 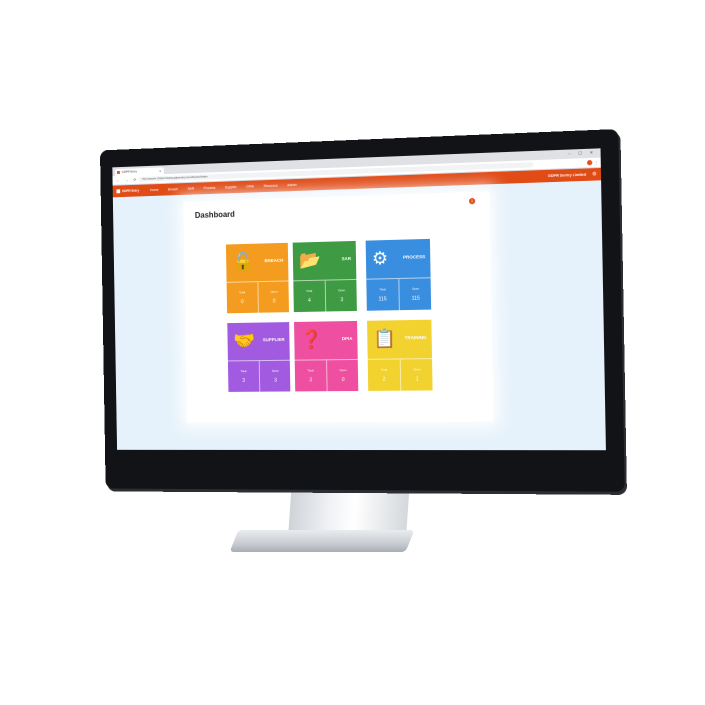 I want to click on tile-training: 📋 TRAINING Total 2 Open 1, so click(x=400, y=355).